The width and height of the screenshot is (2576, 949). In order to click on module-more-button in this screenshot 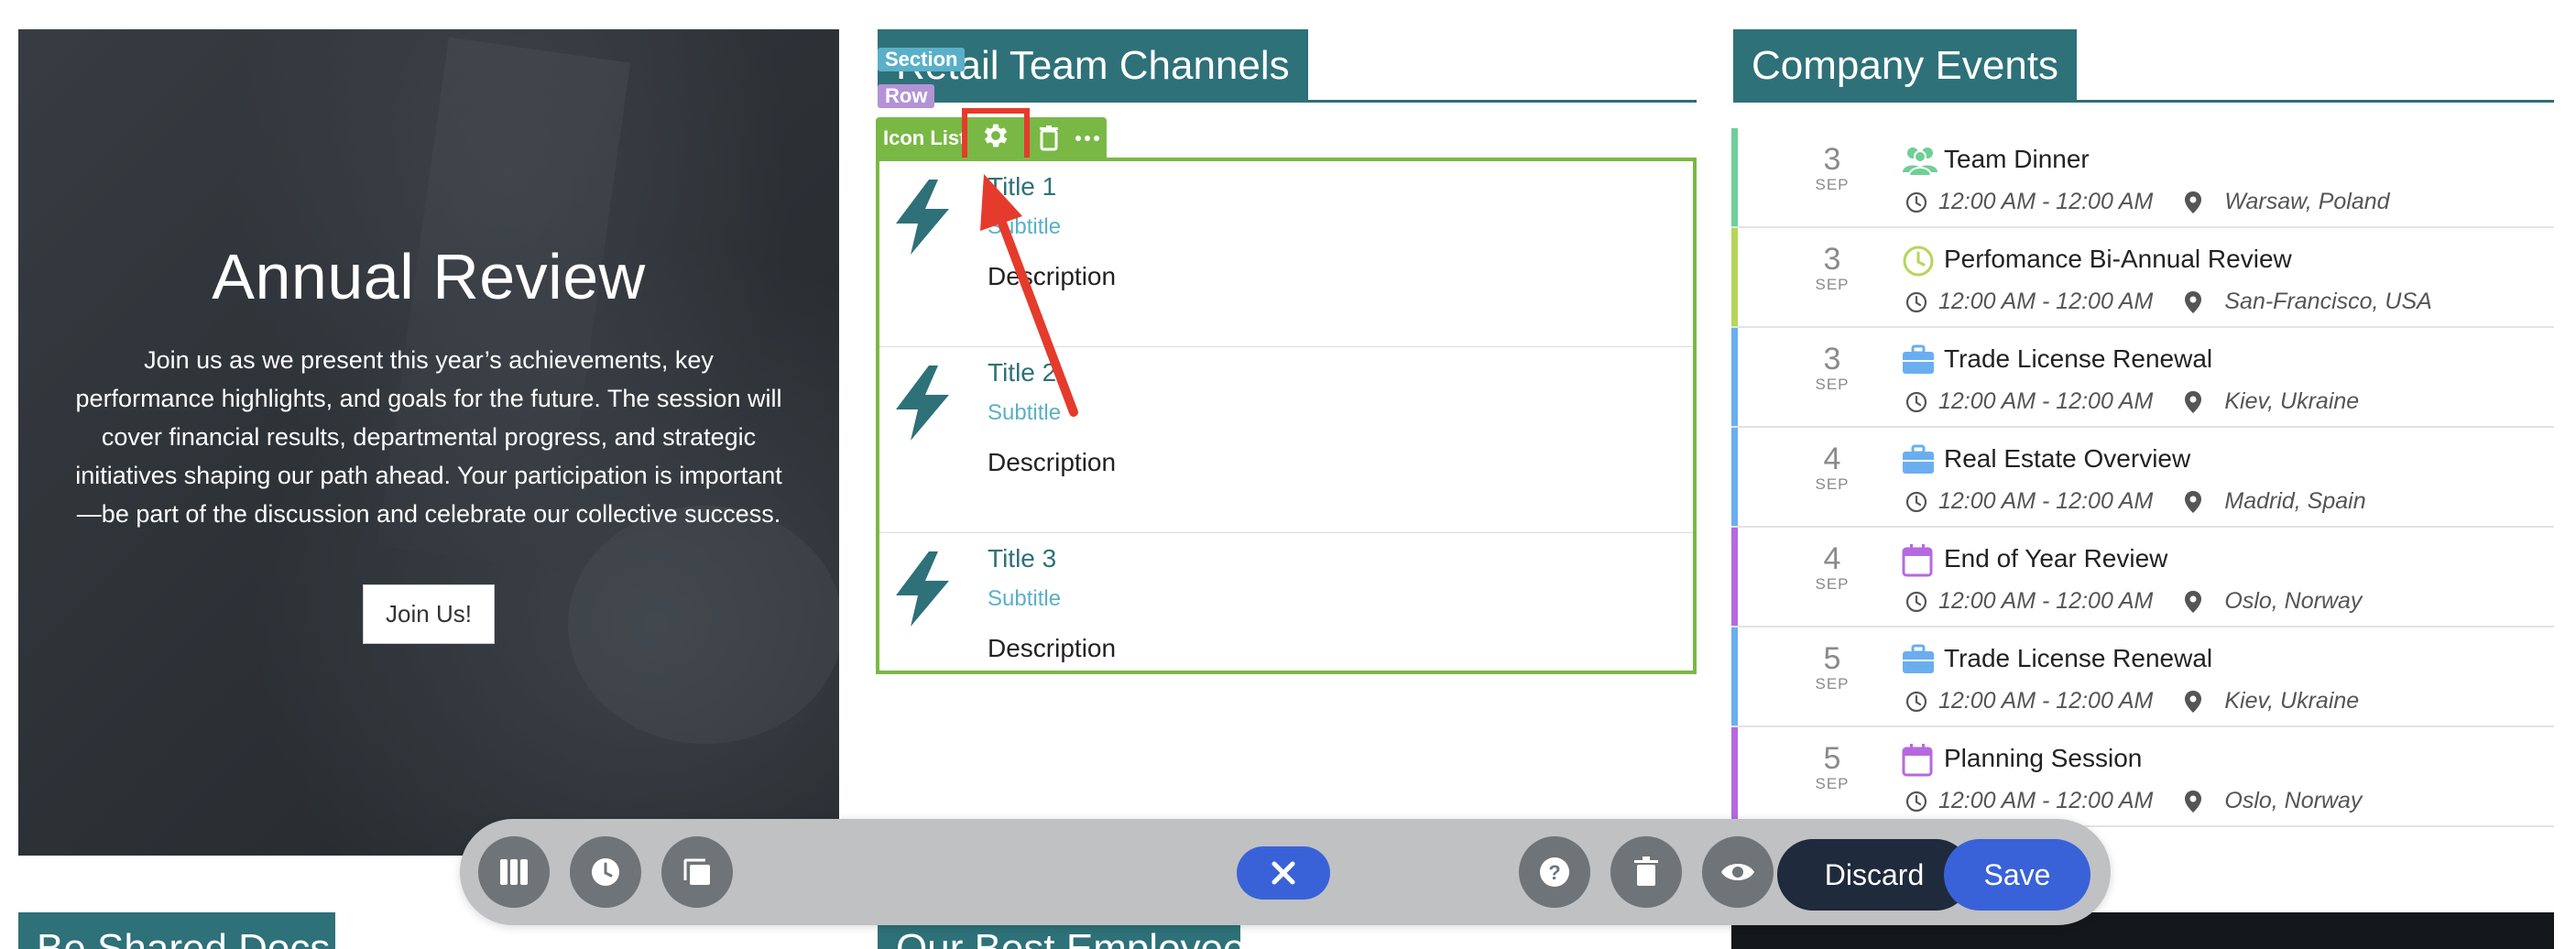, I will do `click(1088, 138)`.